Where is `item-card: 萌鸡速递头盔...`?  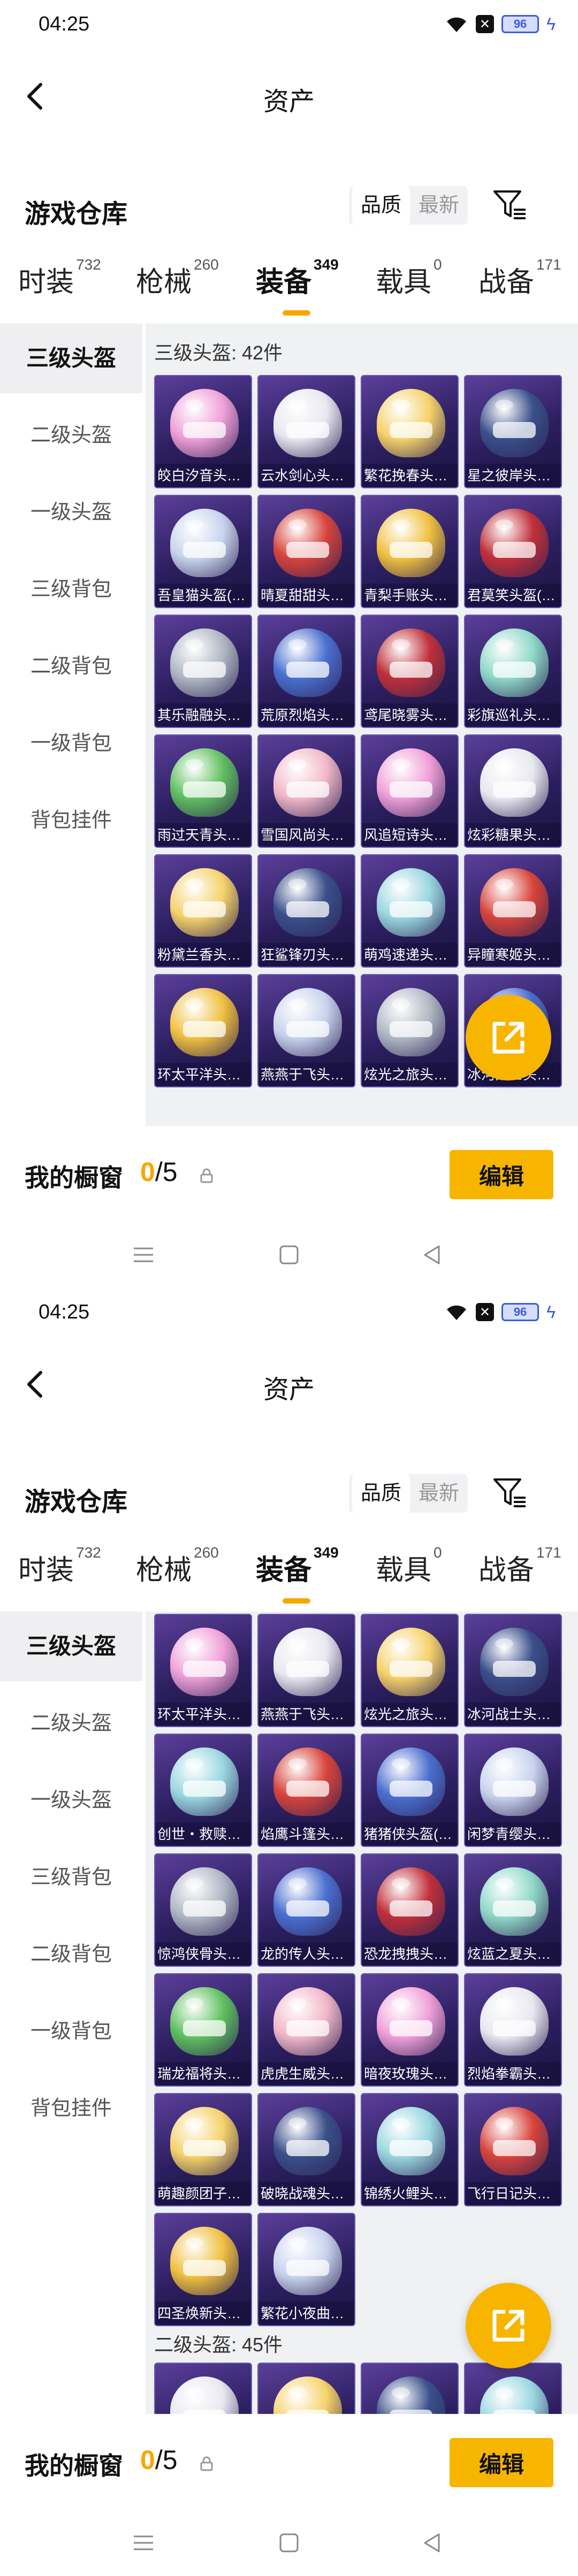
item-card: 萌鸡速递头盔... is located at coordinates (410, 911).